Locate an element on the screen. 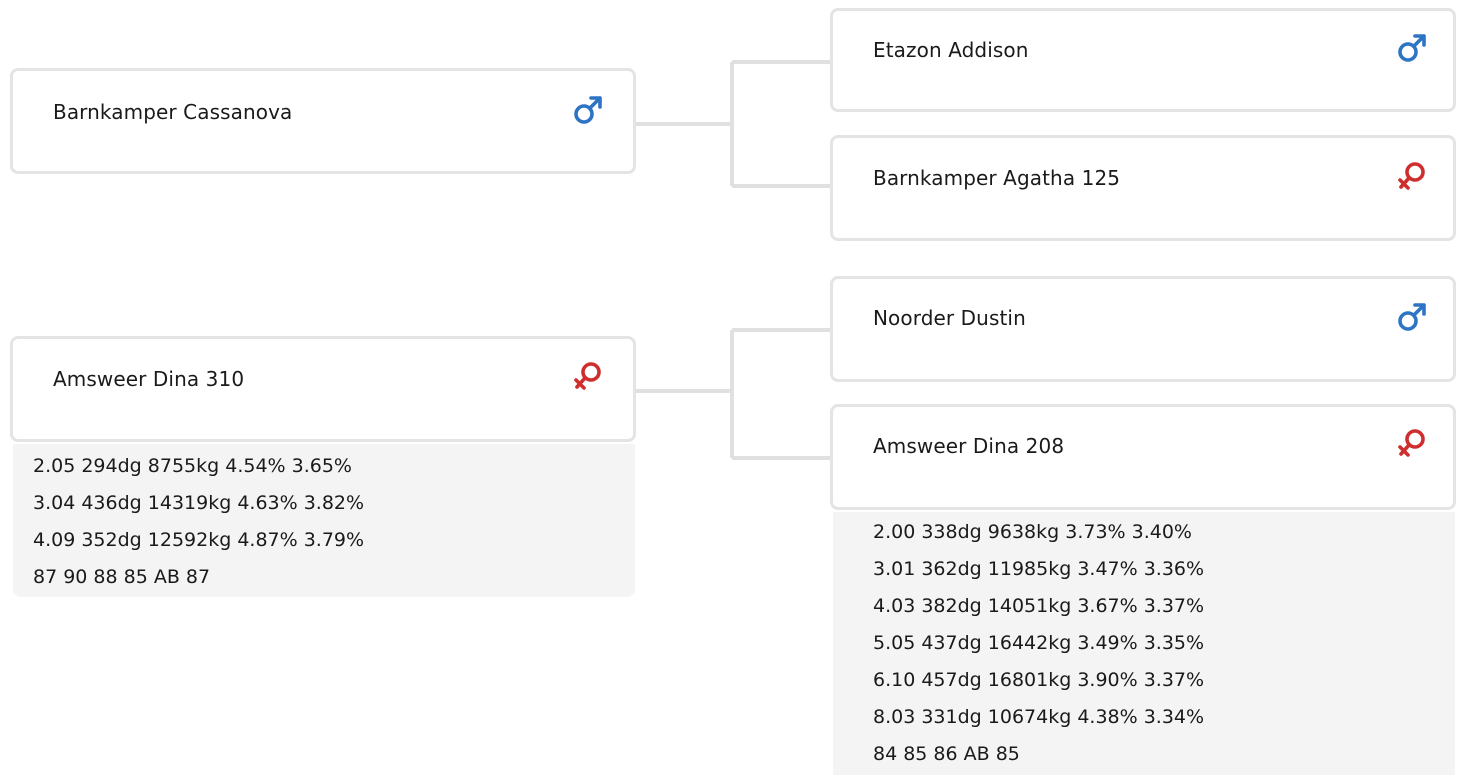  stats-line: 84 85 86 AB 85 is located at coordinates (946, 754).